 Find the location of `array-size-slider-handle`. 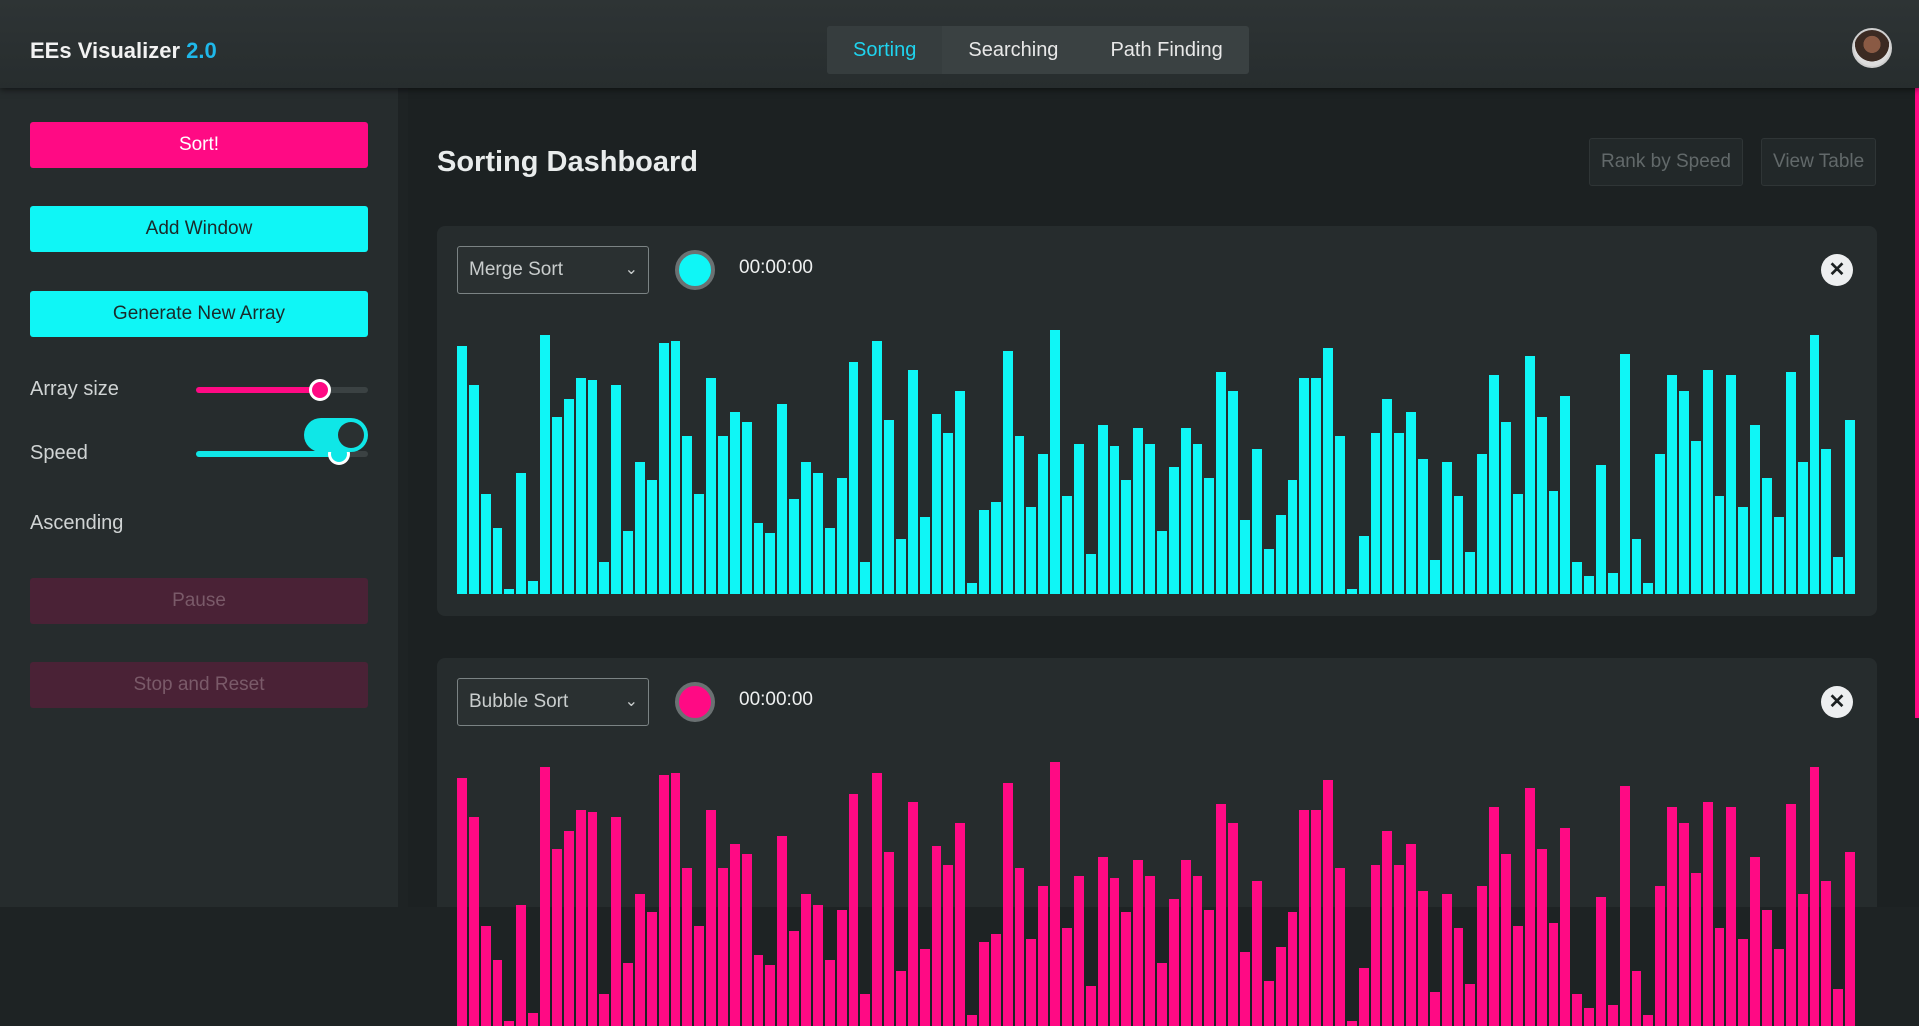

array-size-slider-handle is located at coordinates (319, 390).